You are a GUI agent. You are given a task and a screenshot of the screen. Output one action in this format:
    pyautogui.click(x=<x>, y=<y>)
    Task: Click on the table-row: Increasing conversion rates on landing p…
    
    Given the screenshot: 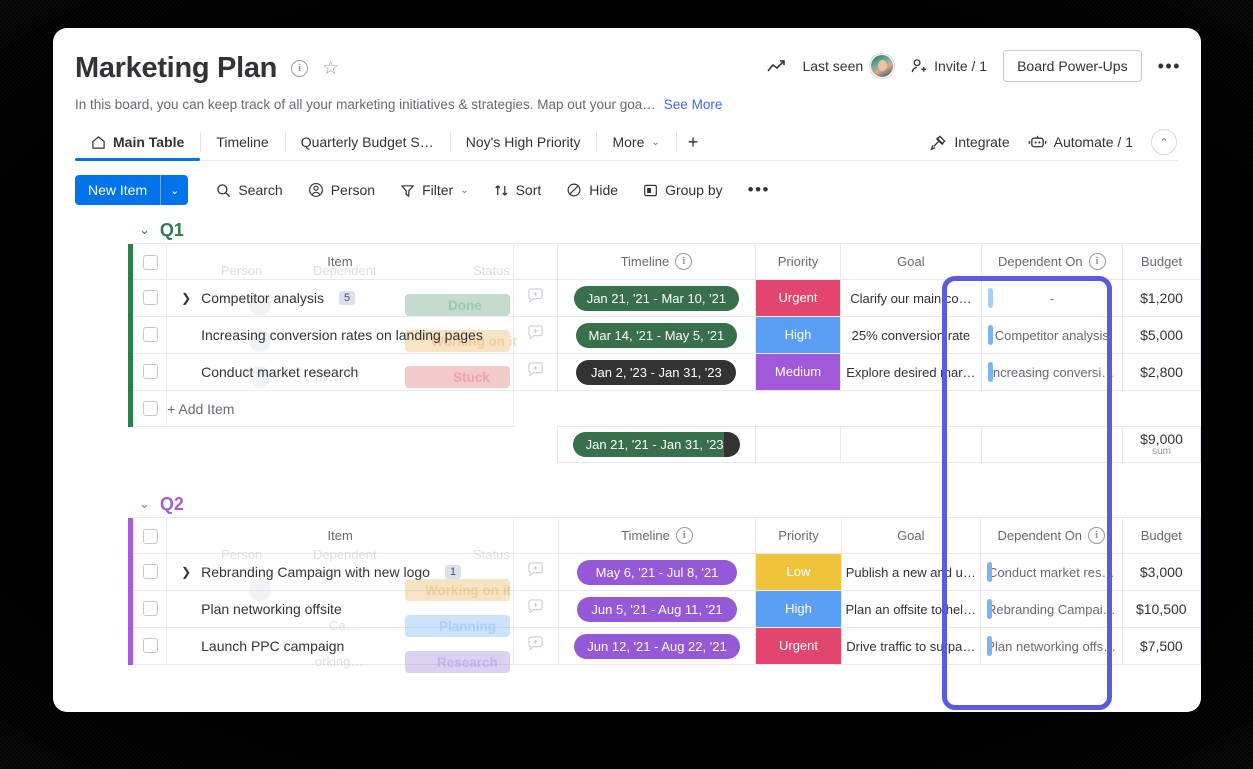 What is the action you would take?
    pyautogui.click(x=664, y=335)
    